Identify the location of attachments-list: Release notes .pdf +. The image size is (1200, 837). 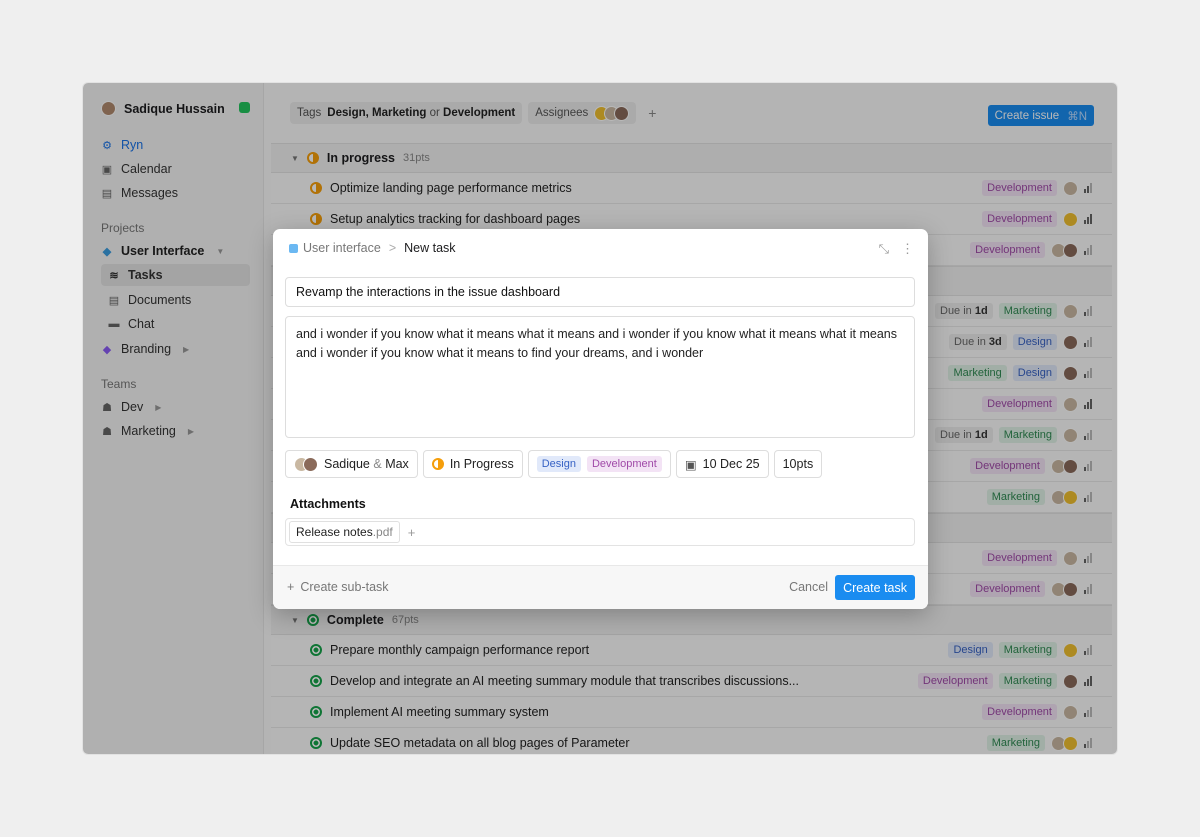
(600, 532).